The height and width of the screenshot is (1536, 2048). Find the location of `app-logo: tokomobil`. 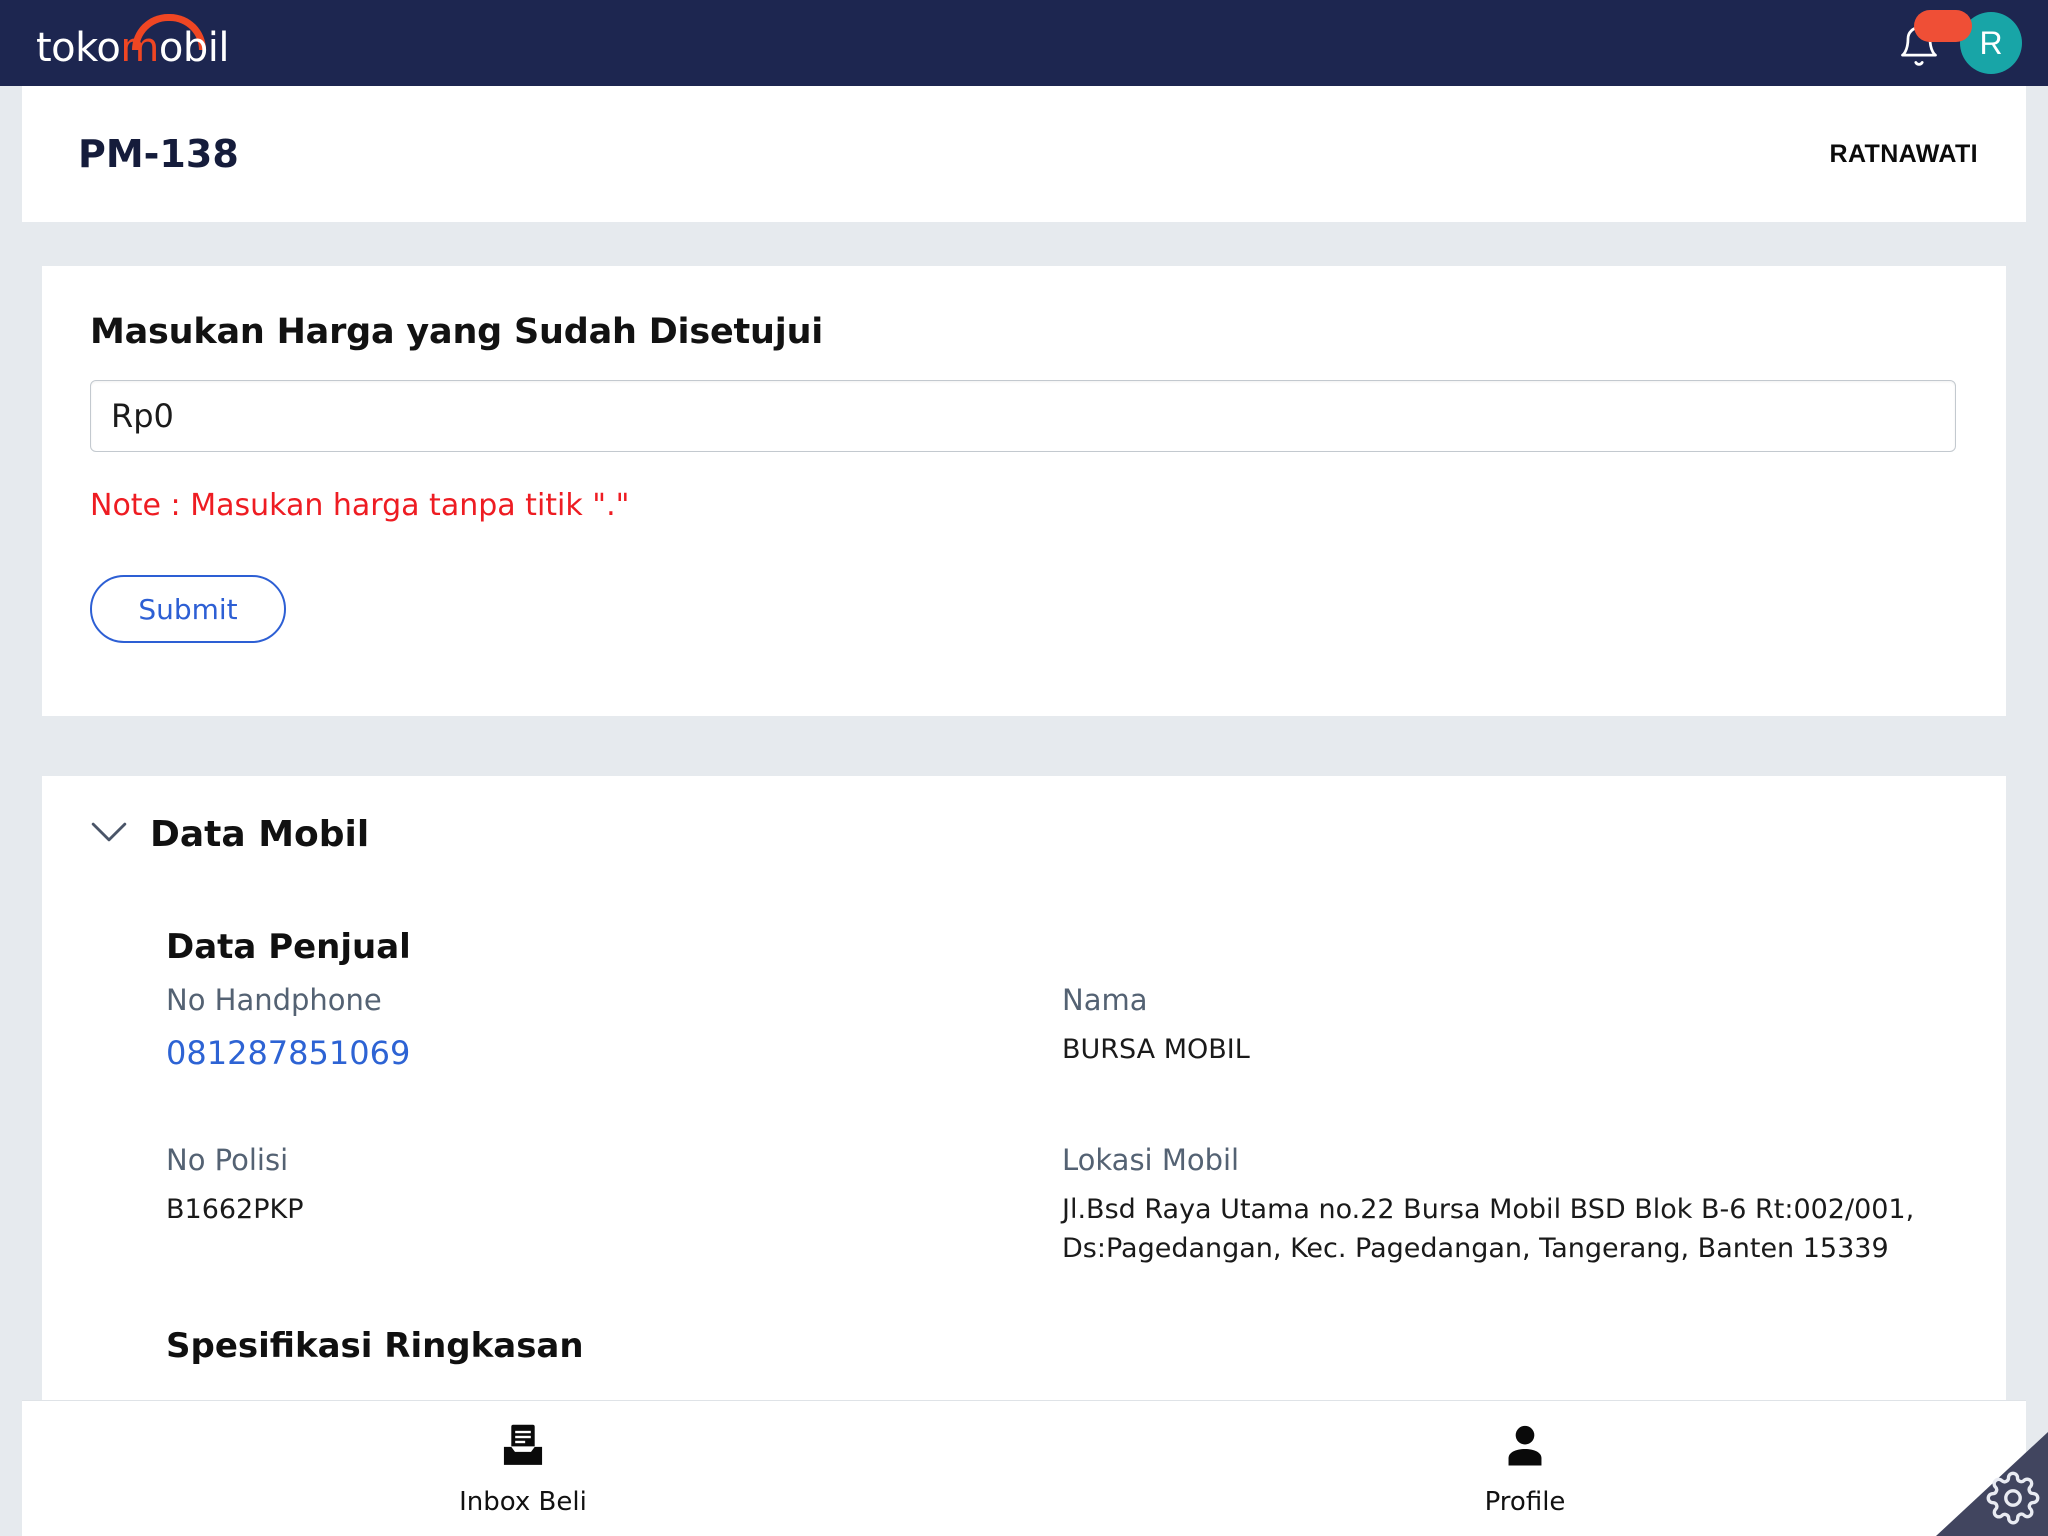

app-logo: tokomobil is located at coordinates (132, 41).